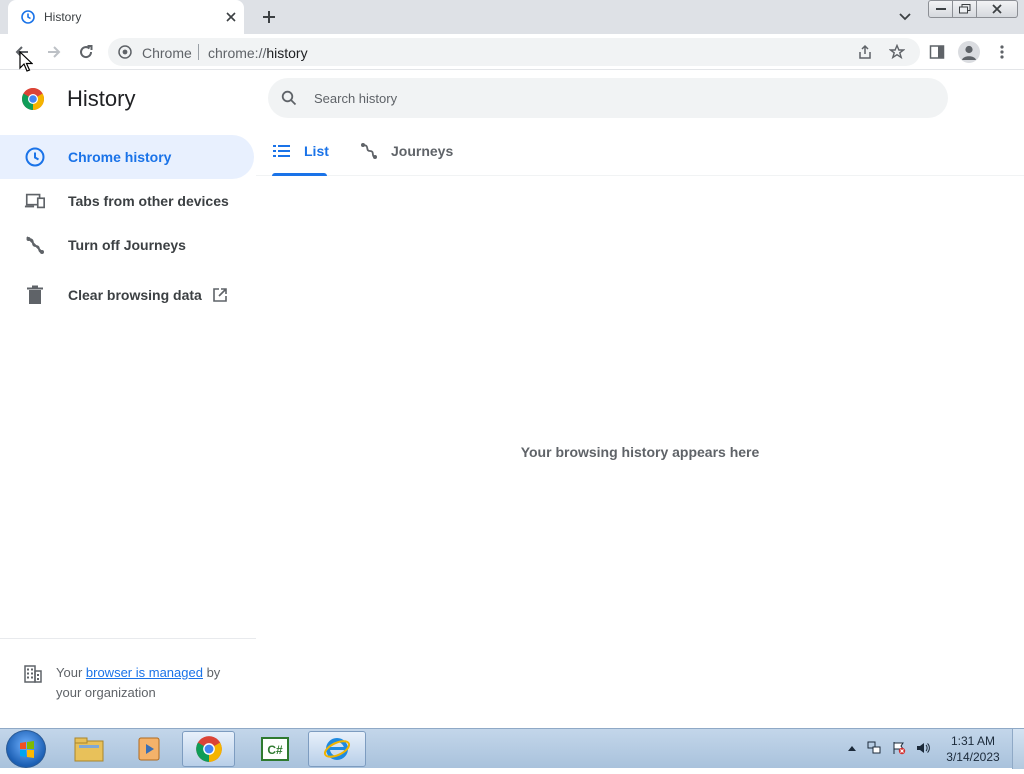 The height and width of the screenshot is (774, 1024). I want to click on action-center-flag-icon, so click(899, 748).